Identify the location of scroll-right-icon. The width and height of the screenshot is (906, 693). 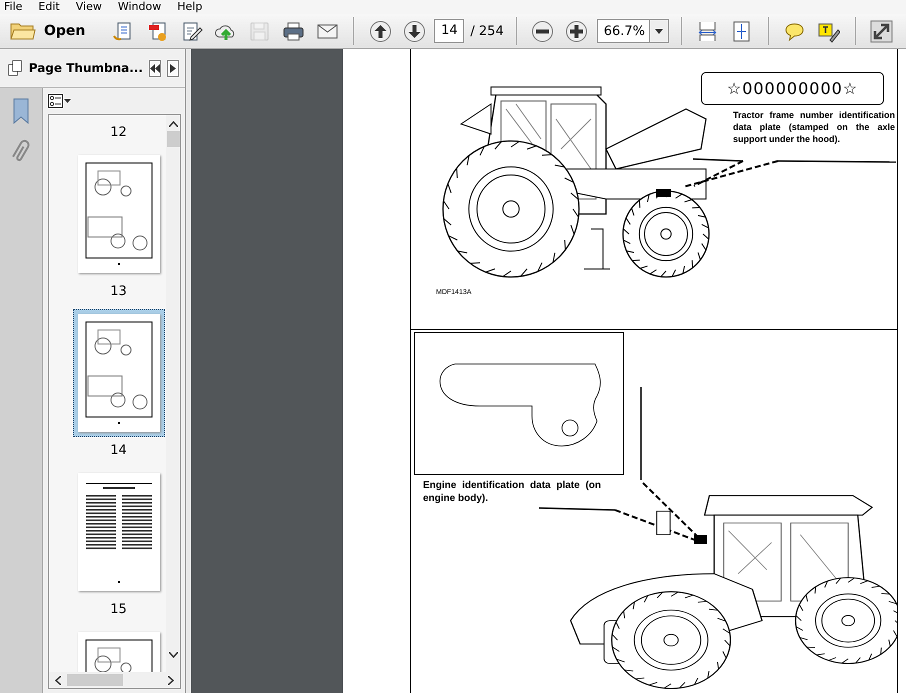
(171, 680).